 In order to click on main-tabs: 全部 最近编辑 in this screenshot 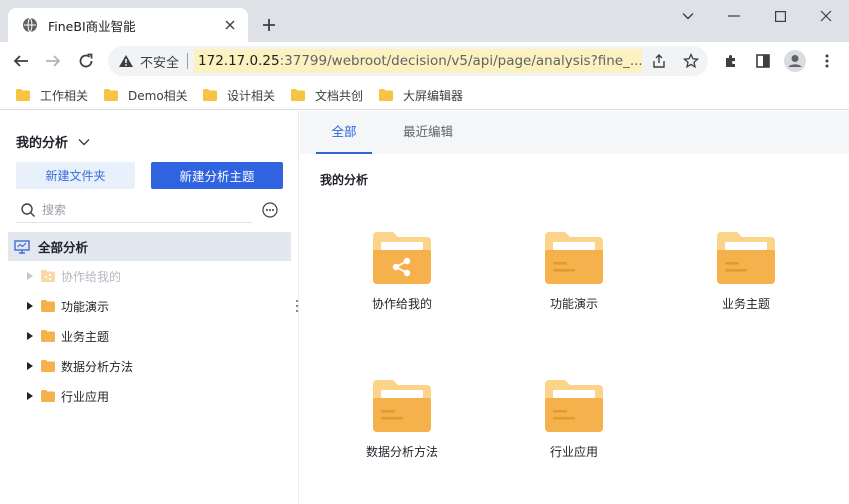, I will do `click(574, 132)`.